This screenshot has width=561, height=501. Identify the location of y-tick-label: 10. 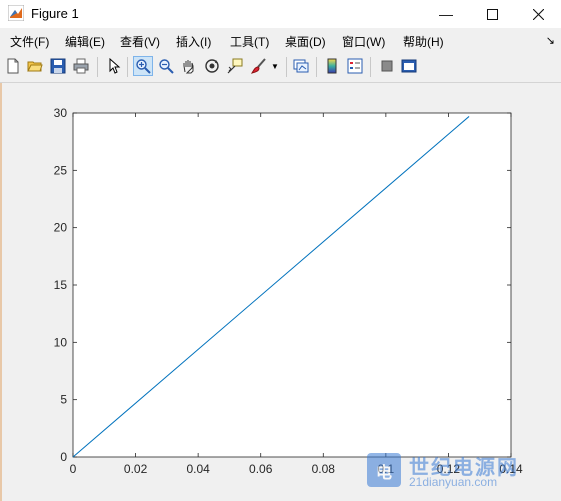
(61, 342).